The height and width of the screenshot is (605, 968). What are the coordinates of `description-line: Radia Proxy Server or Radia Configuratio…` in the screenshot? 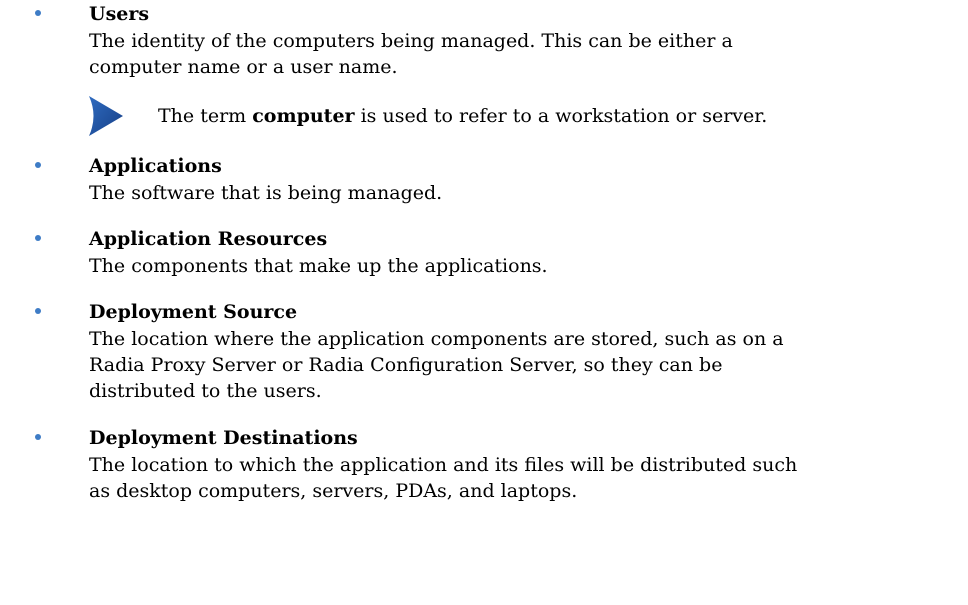 It's located at (406, 365).